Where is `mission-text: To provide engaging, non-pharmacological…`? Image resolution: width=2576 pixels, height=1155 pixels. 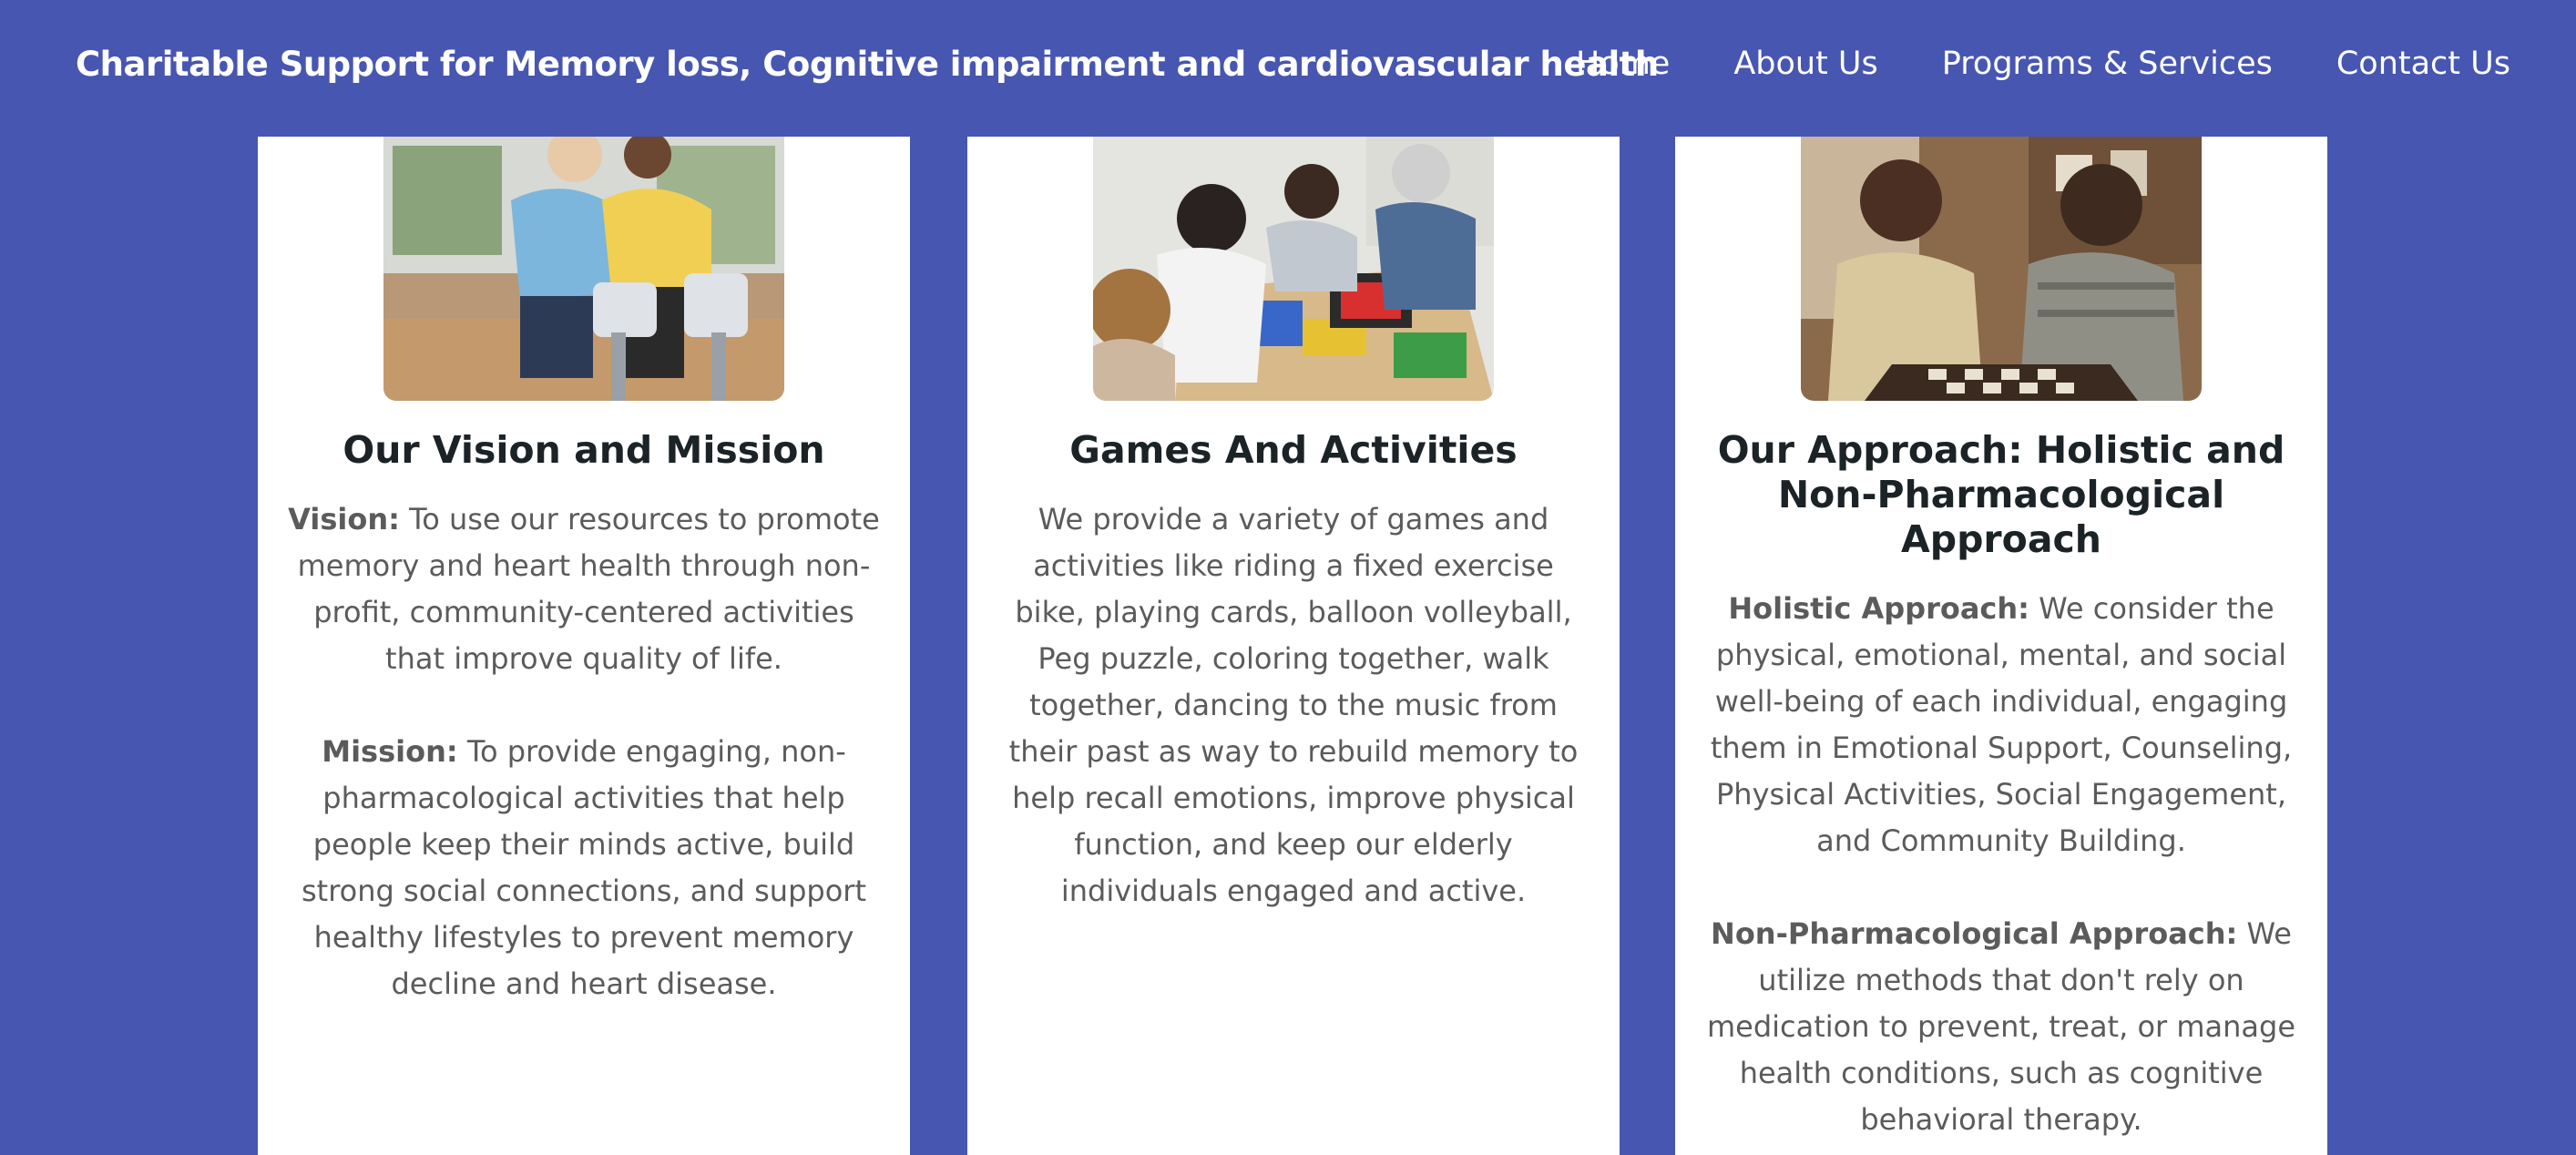 mission-text: To provide engaging, non-pharmacological… is located at coordinates (584, 867).